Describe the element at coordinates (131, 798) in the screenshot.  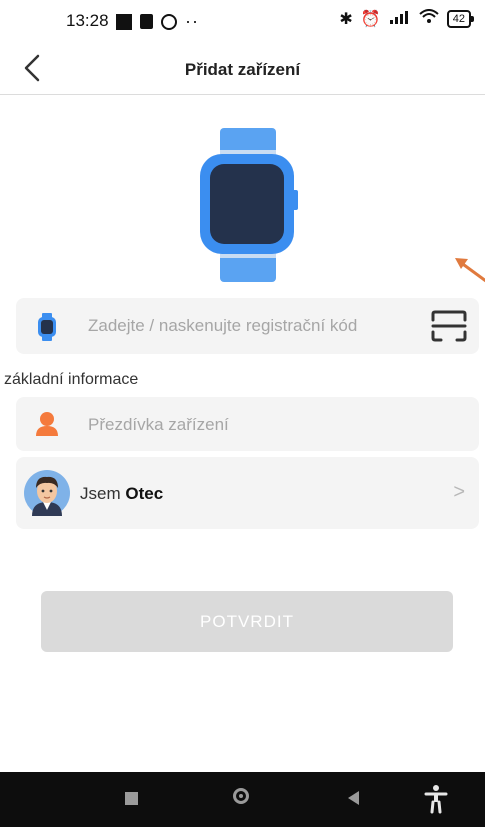
I see `recent-apps-icon` at that location.